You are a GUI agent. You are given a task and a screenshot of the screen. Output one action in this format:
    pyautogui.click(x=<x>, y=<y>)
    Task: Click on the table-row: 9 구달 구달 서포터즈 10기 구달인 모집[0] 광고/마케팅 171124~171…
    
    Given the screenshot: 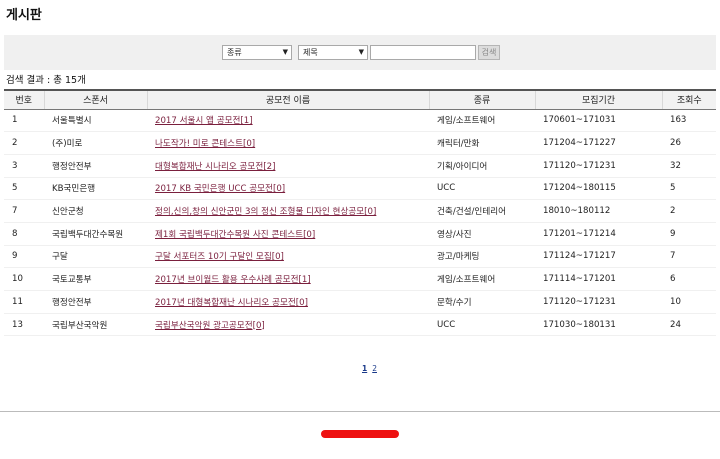 What is the action you would take?
    pyautogui.click(x=360, y=257)
    